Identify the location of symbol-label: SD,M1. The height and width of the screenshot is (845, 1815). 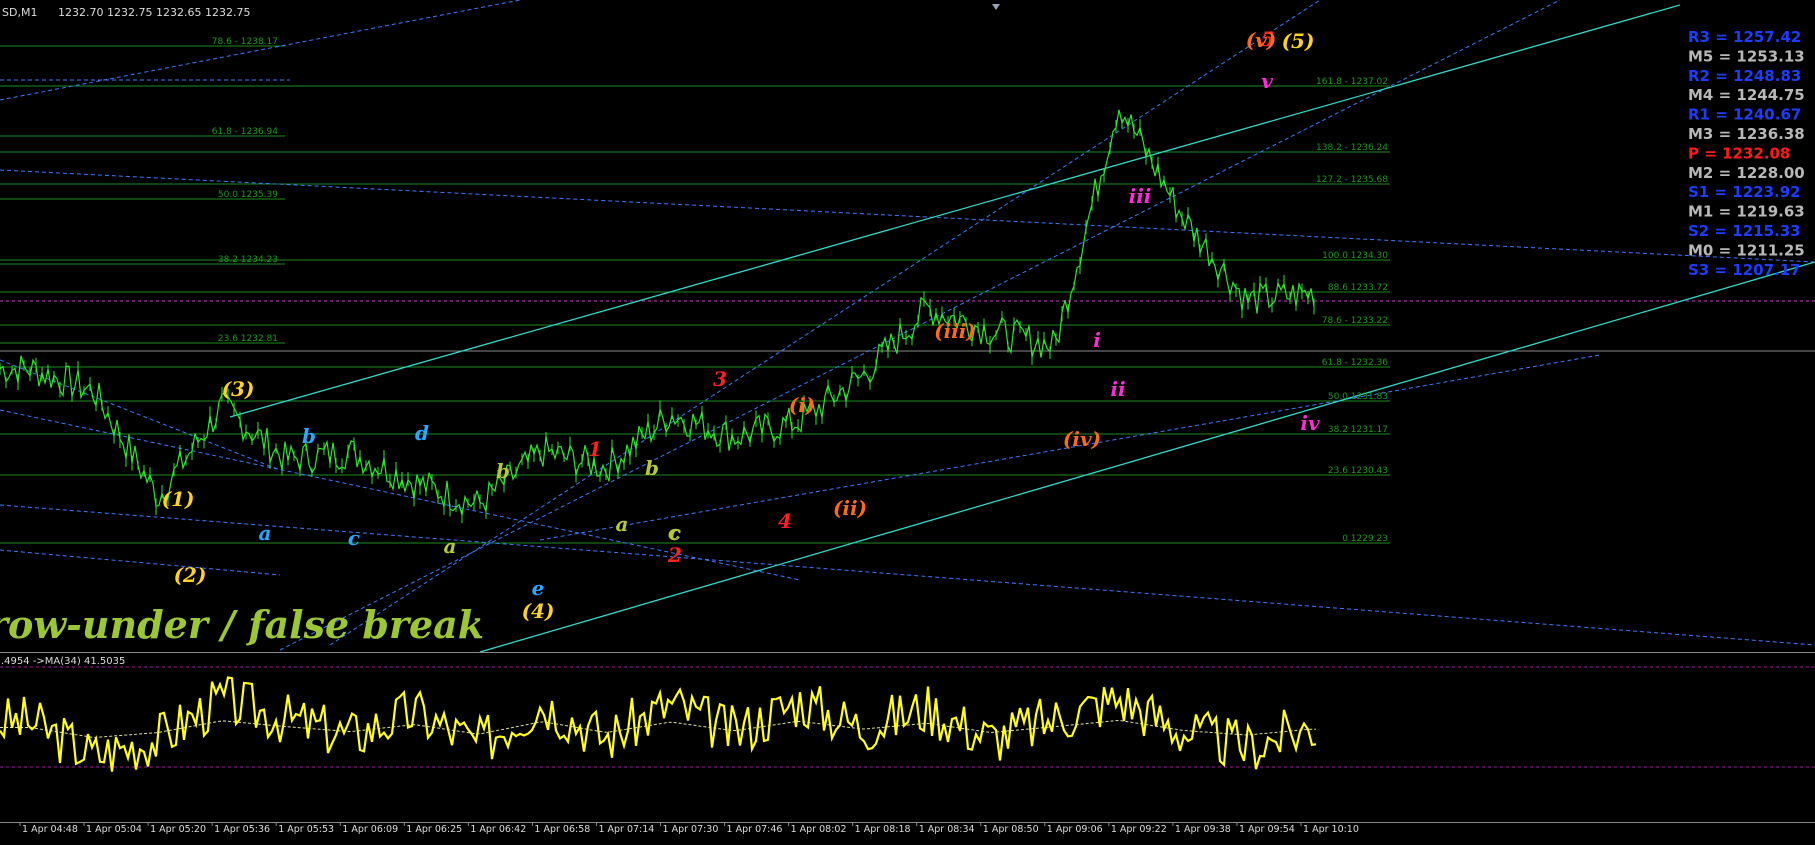
(19, 12).